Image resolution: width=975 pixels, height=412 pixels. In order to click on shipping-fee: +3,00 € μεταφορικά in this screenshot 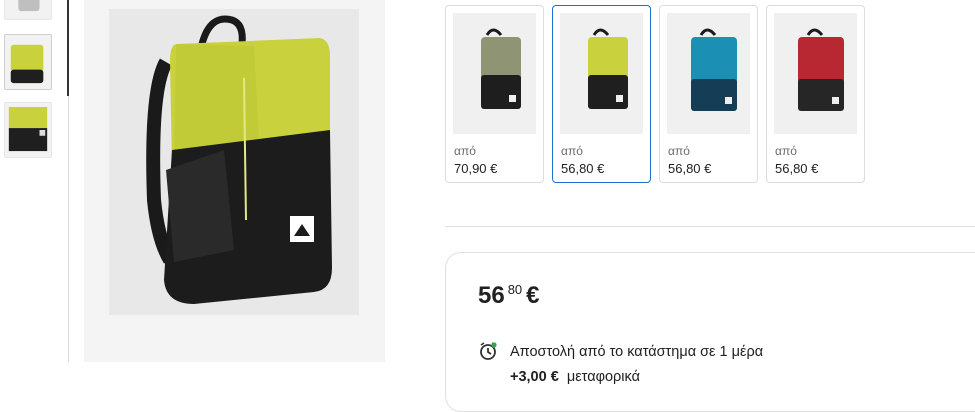, I will do `click(575, 377)`.